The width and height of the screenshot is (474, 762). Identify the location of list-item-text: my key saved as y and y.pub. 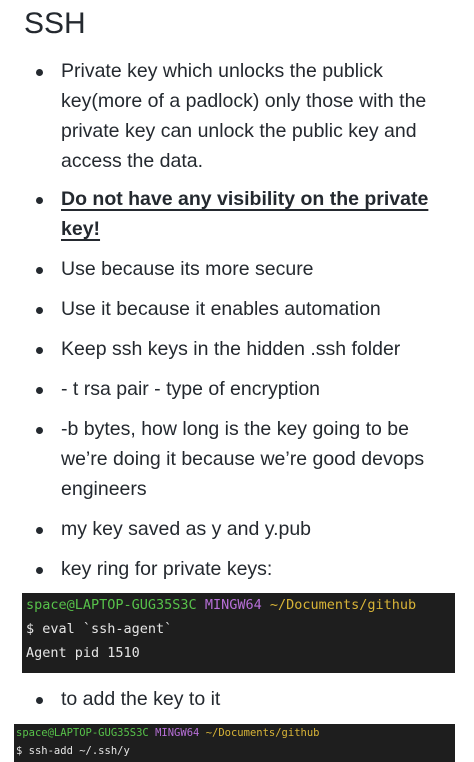
(186, 529).